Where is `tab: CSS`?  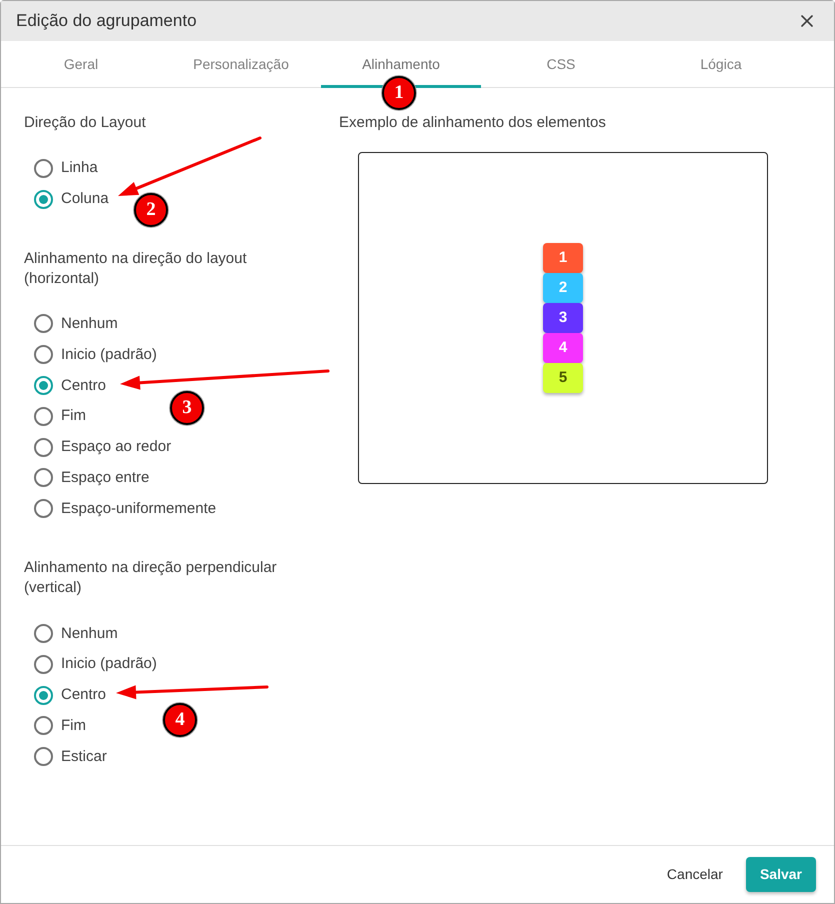 tab: CSS is located at coordinates (561, 64).